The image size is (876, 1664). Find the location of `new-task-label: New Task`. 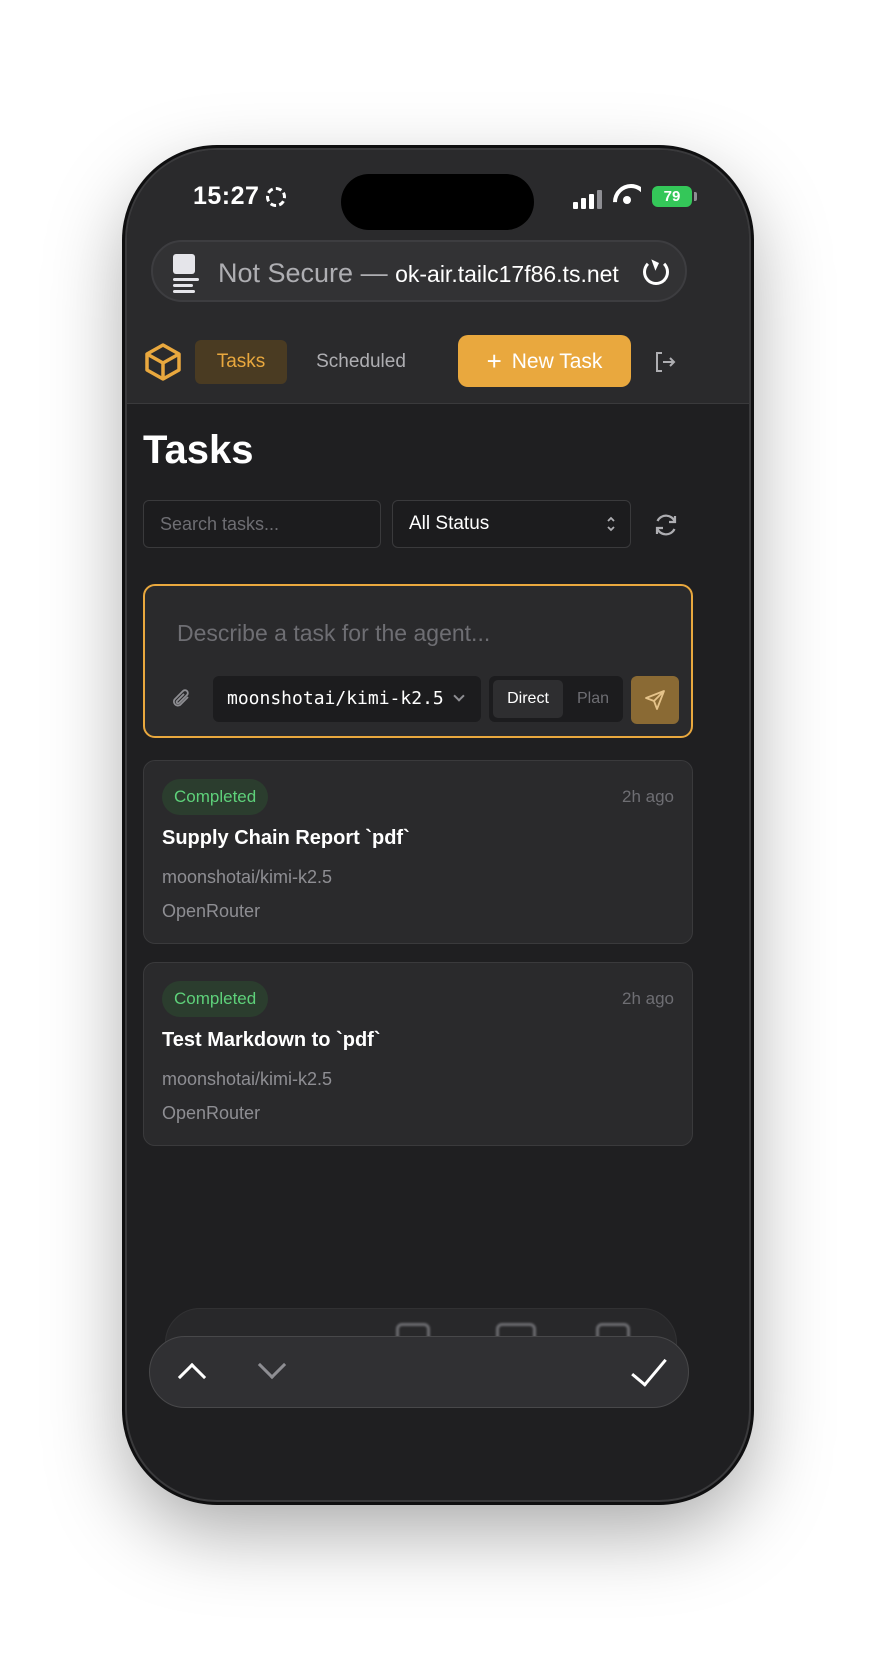

new-task-label: New Task is located at coordinates (557, 361).